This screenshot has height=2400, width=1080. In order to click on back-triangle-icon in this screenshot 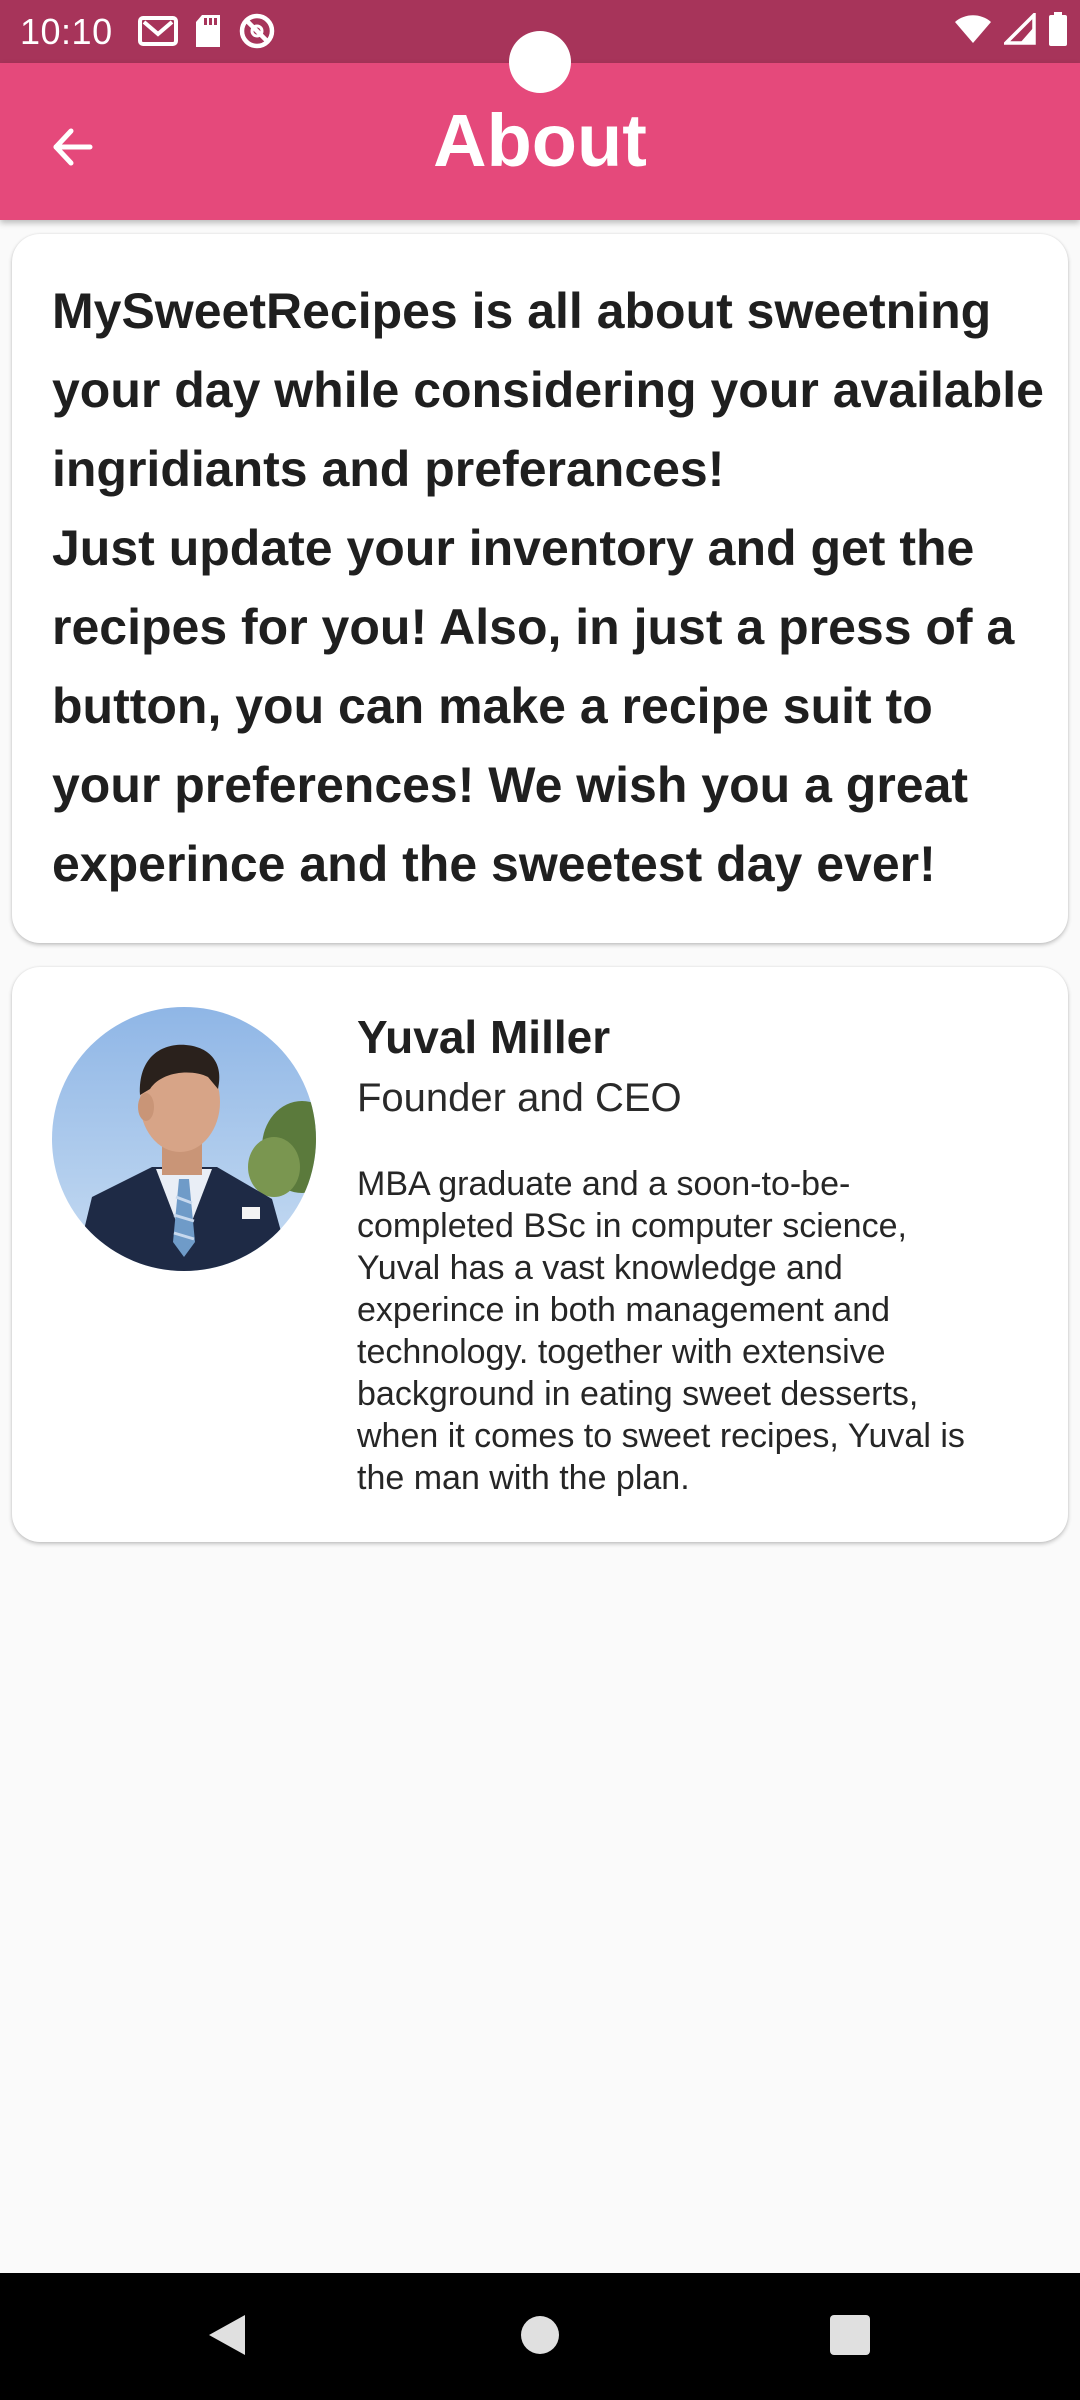, I will do `click(227, 2337)`.